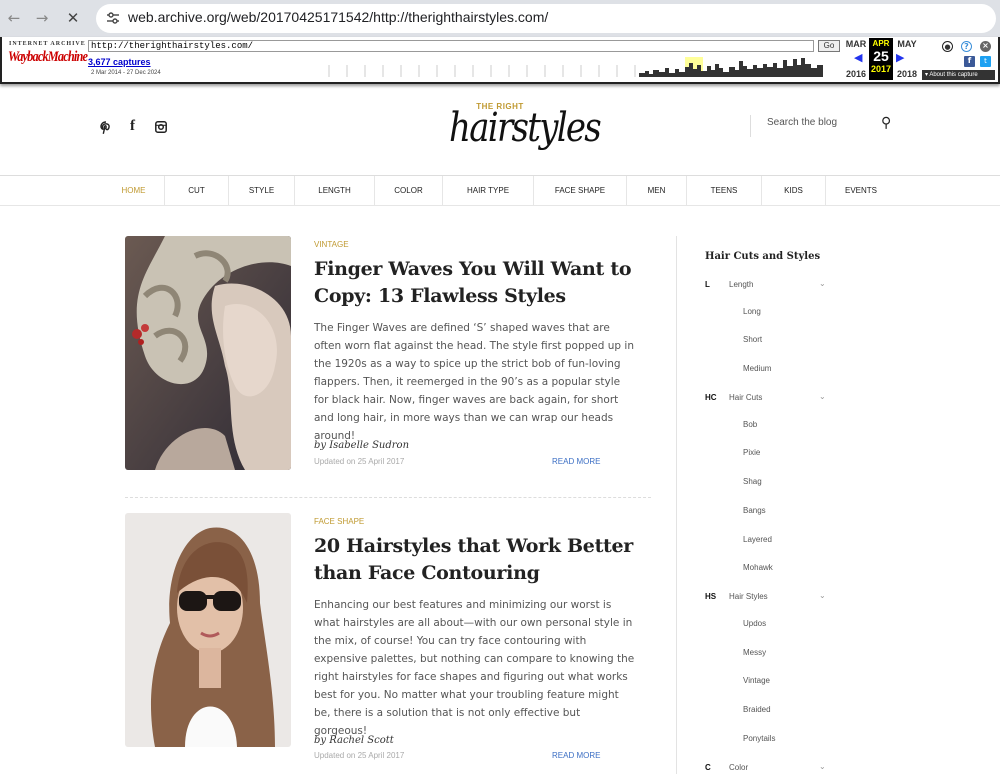 This screenshot has height=774, width=1000. Describe the element at coordinates (985, 61) in the screenshot. I see `twitter-share-icon: t` at that location.